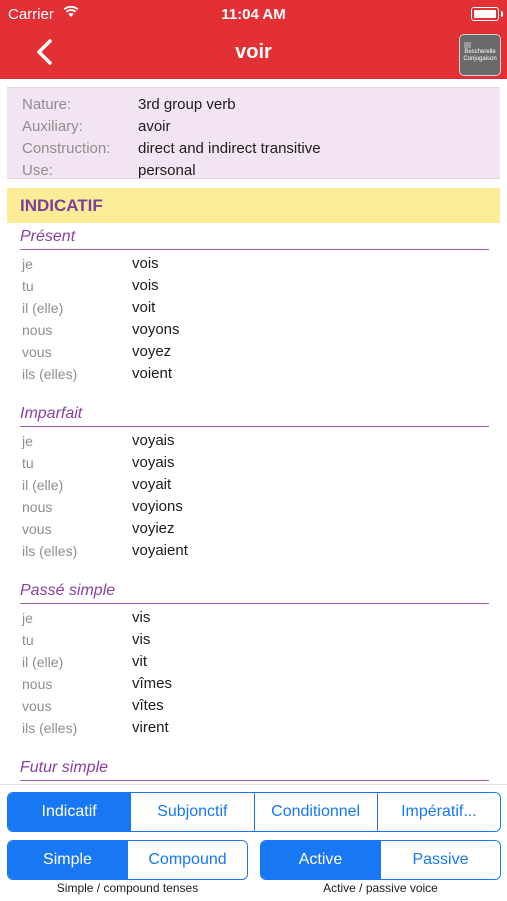 The height and width of the screenshot is (901, 507). I want to click on info-key: Use:, so click(37, 170).